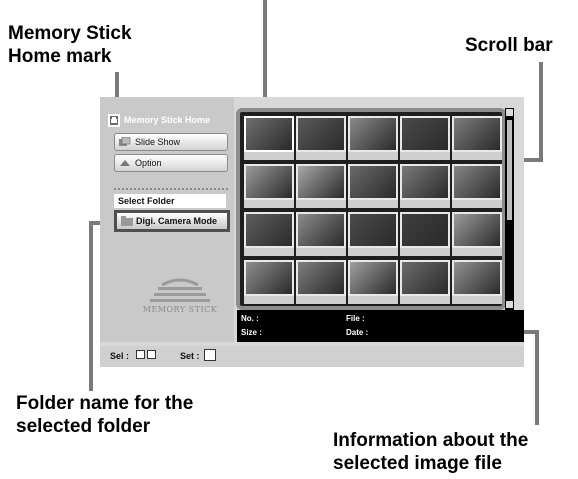 The height and width of the screenshot is (479, 578). Describe the element at coordinates (125, 141) in the screenshot. I see `slide-show-icon` at that location.